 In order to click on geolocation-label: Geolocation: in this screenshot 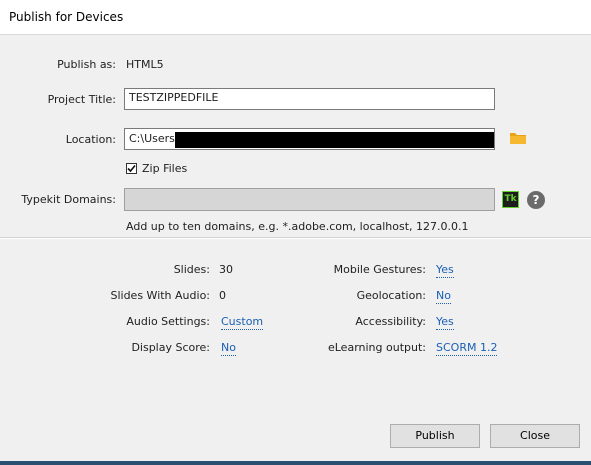, I will do `click(391, 295)`.